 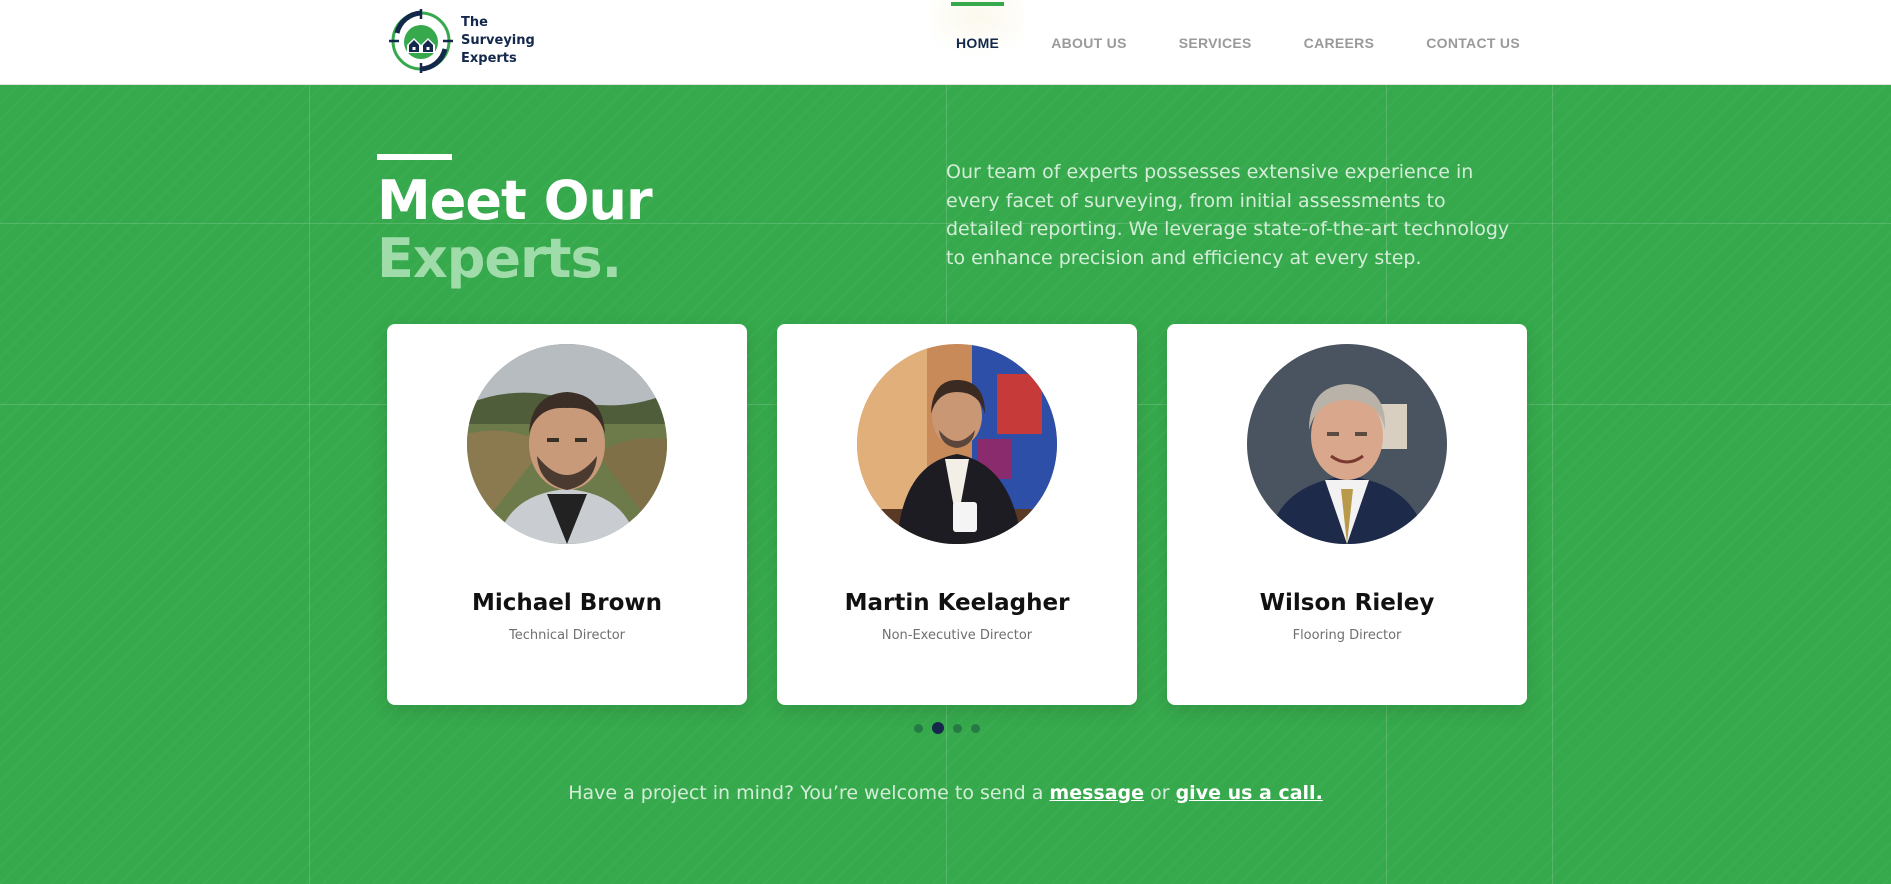 What do you see at coordinates (1089, 42) in the screenshot?
I see `nav-about-us: ABOUT US` at bounding box center [1089, 42].